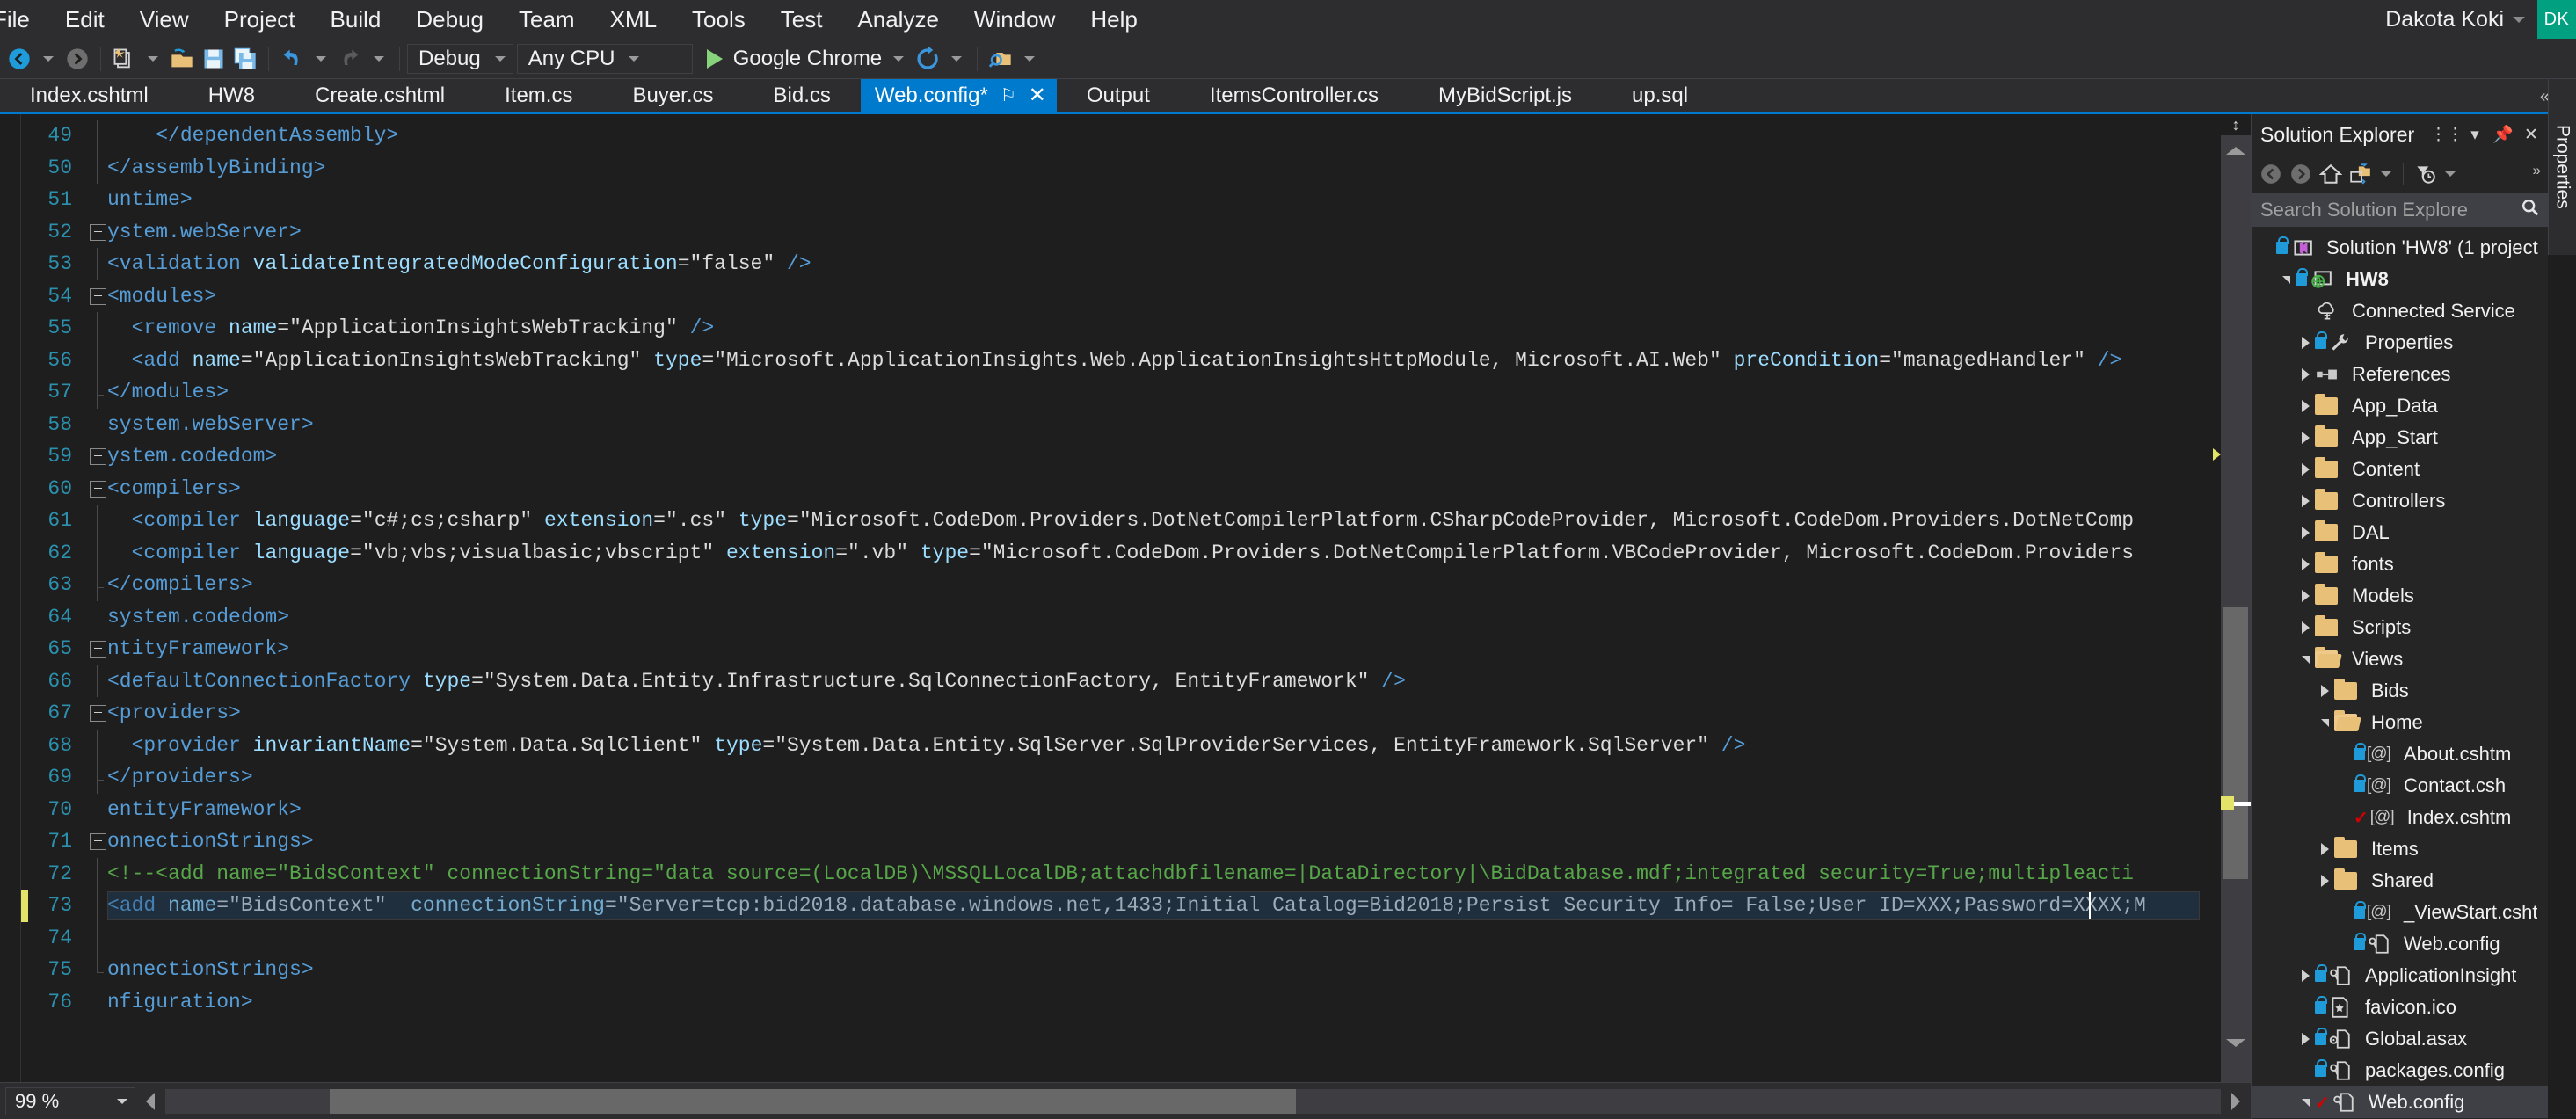 The width and height of the screenshot is (2576, 1119). Describe the element at coordinates (539, 96) in the screenshot. I see `tab-item-cs: Item.cs` at that location.